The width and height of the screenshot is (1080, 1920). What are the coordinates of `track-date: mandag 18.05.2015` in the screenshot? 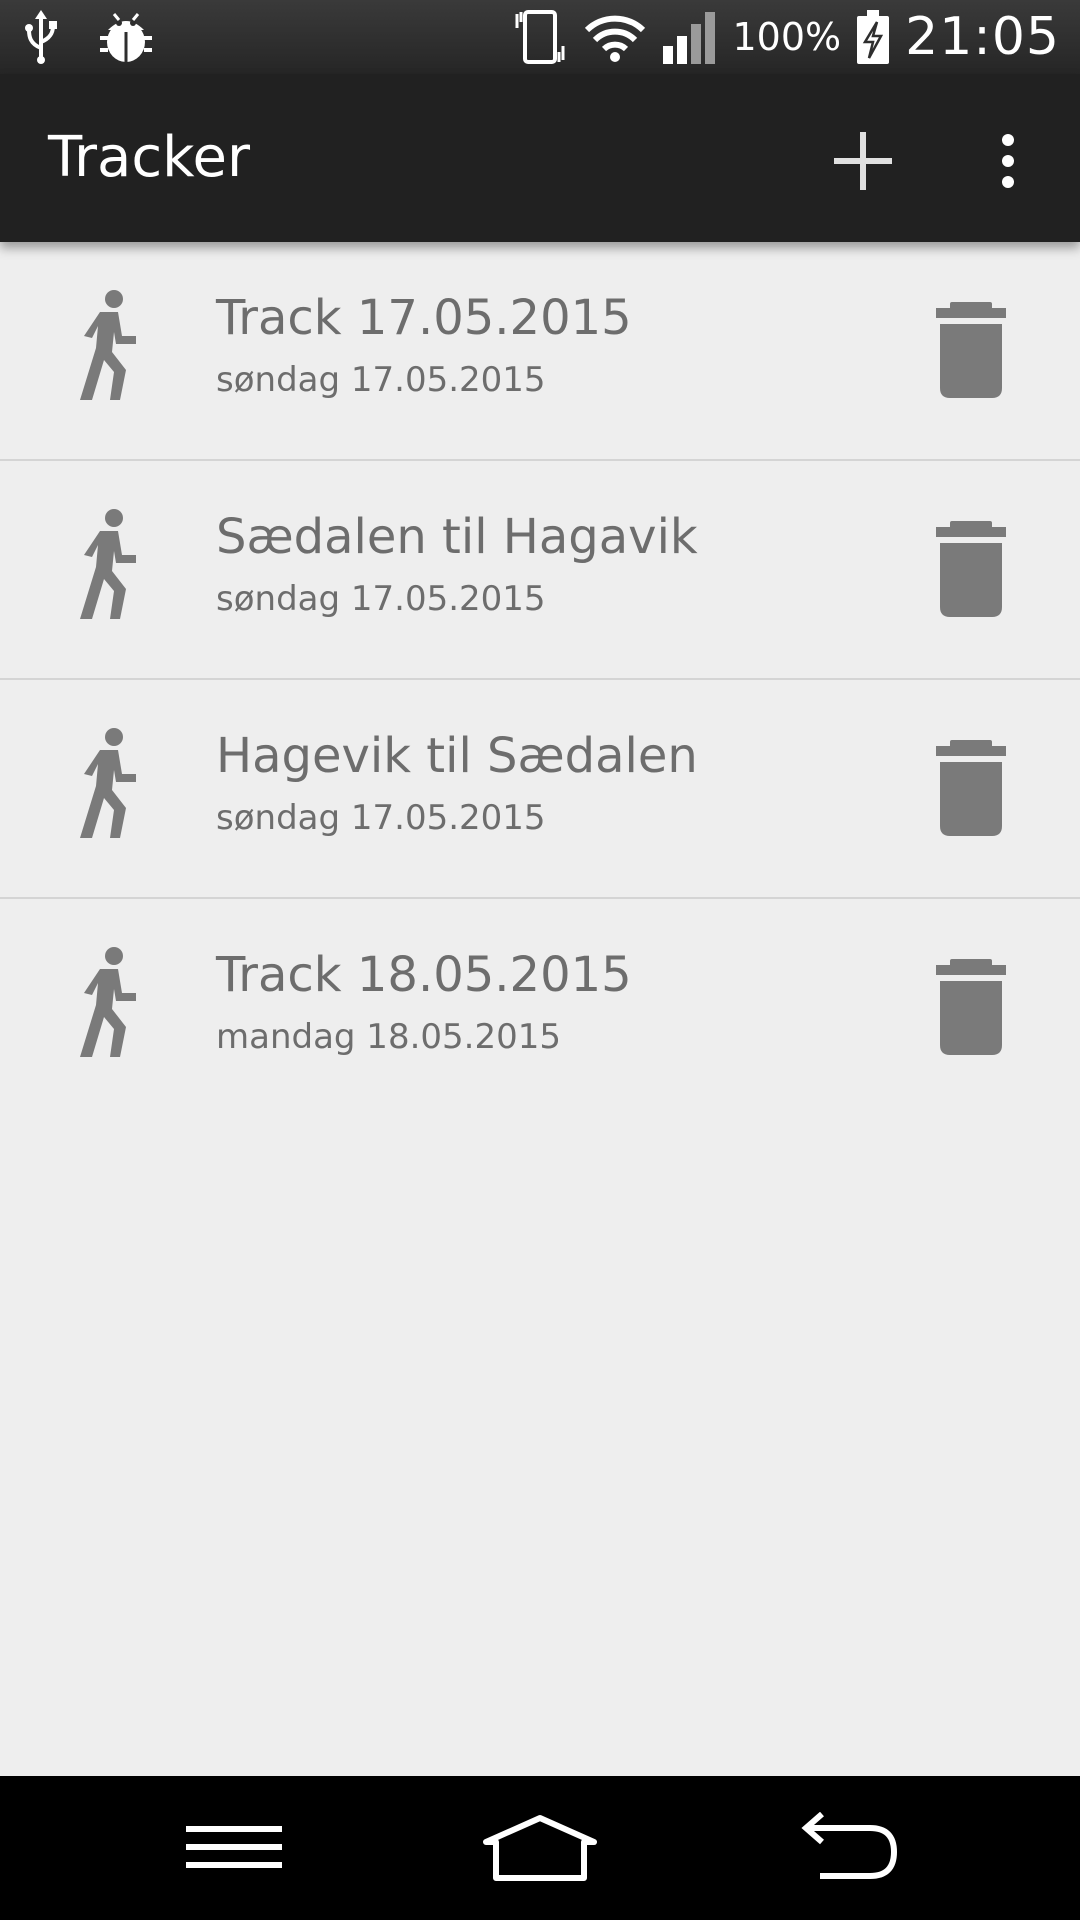 It's located at (388, 1037).